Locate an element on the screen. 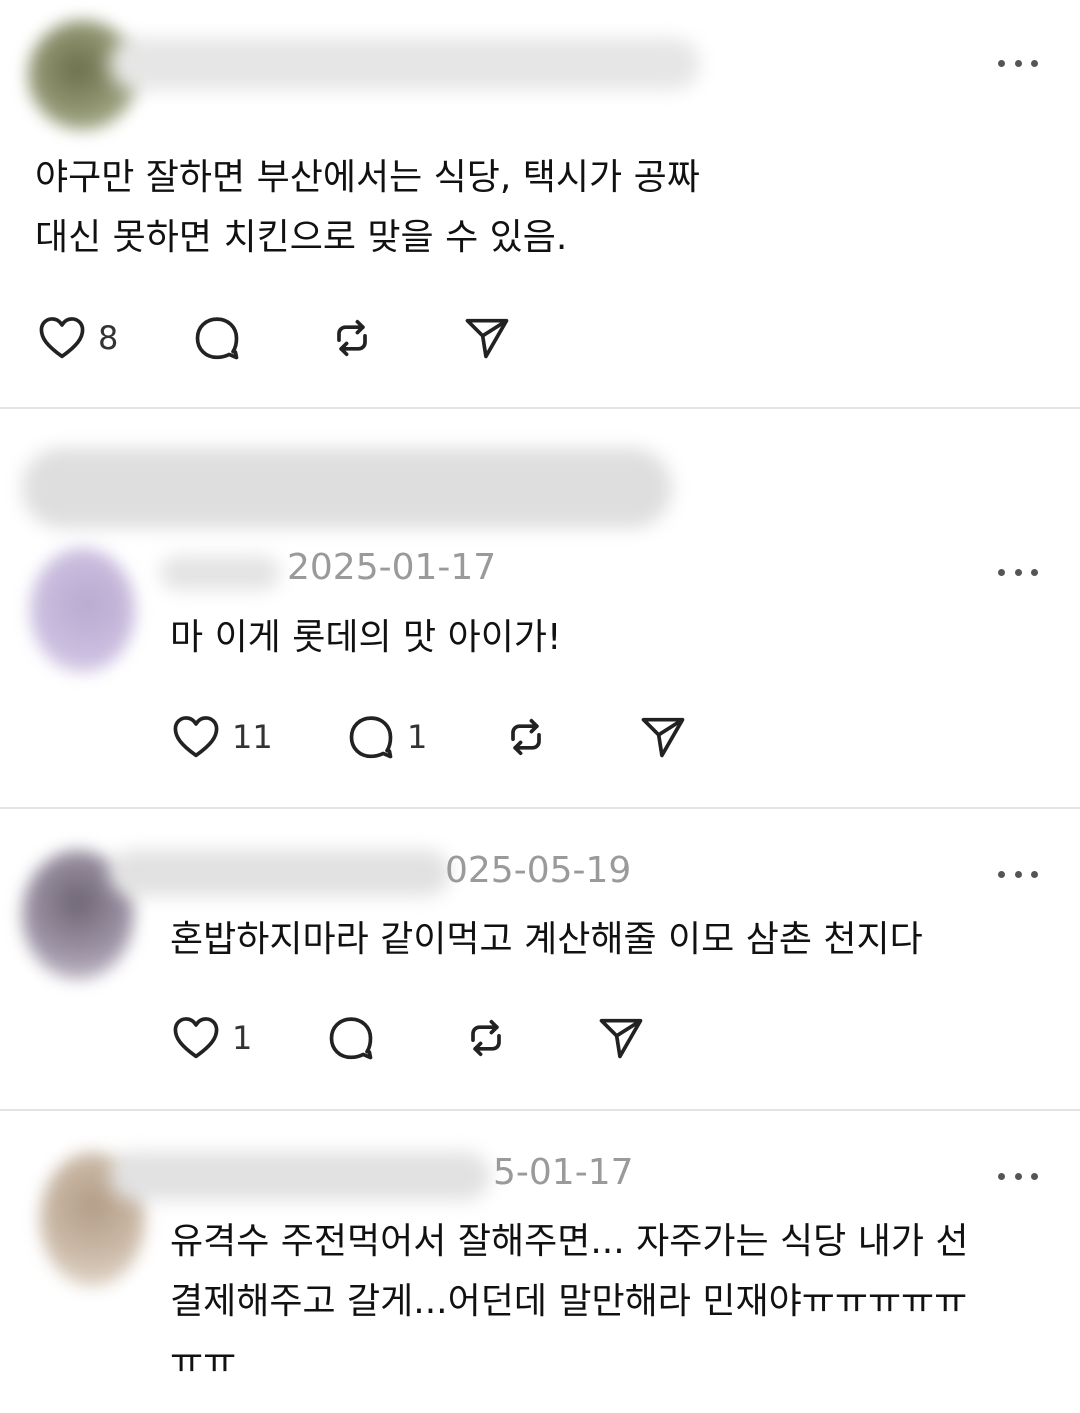 The height and width of the screenshot is (1413, 1080). like-button: 11 is located at coordinates (221, 737).